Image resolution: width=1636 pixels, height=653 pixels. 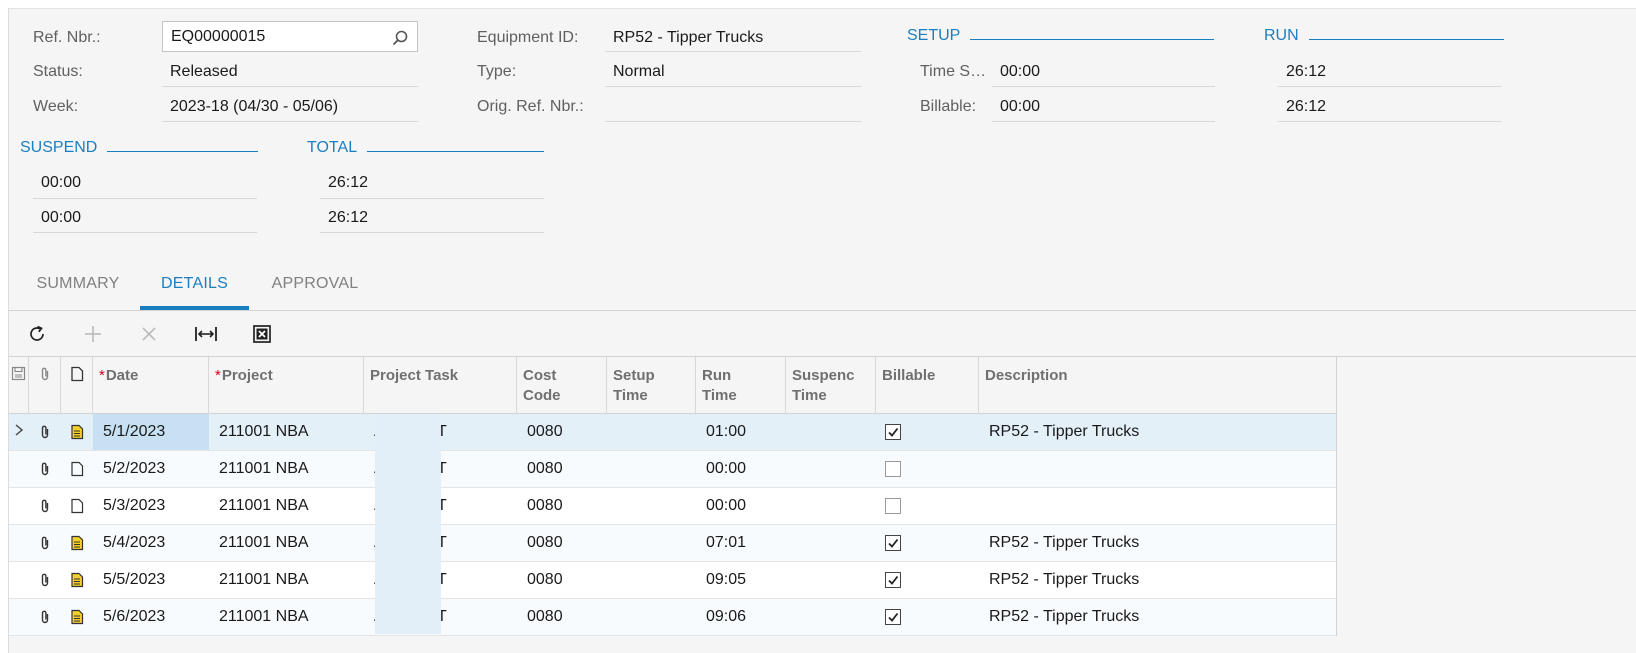 What do you see at coordinates (77, 385) in the screenshot?
I see `notes-header` at bounding box center [77, 385].